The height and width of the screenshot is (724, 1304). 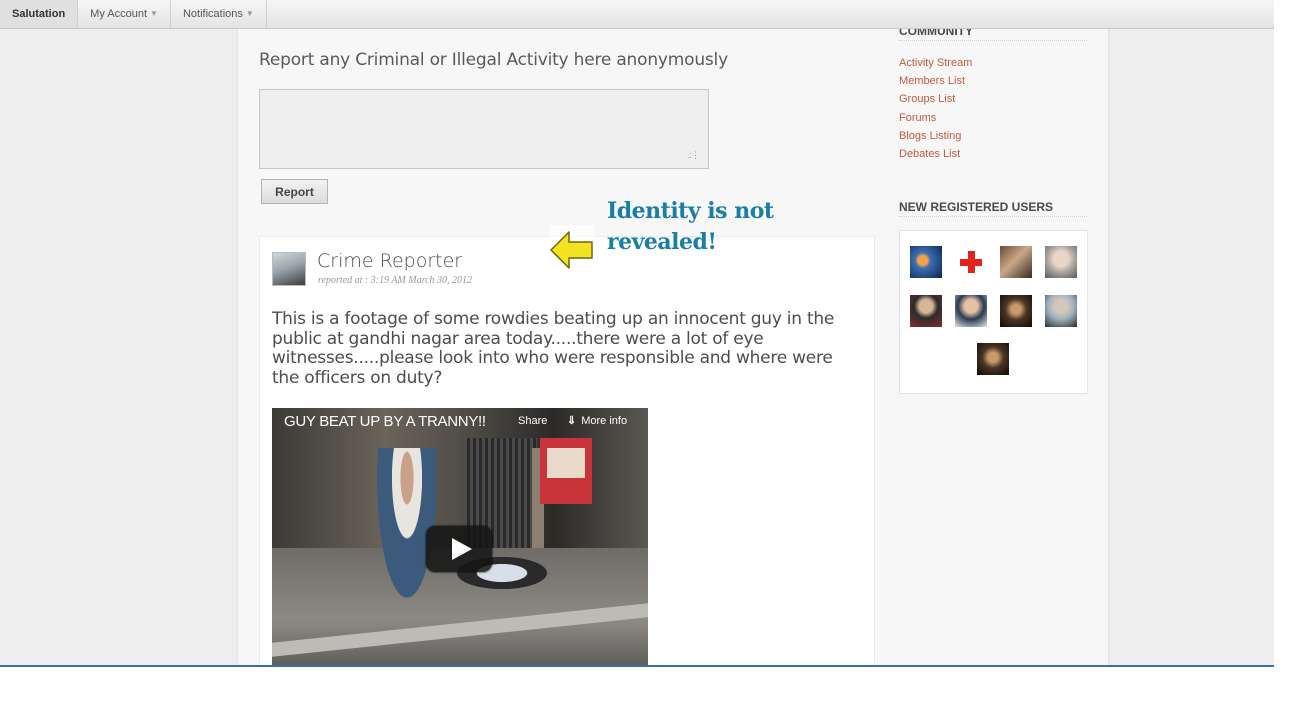 I want to click on author-avatar, so click(x=289, y=269).